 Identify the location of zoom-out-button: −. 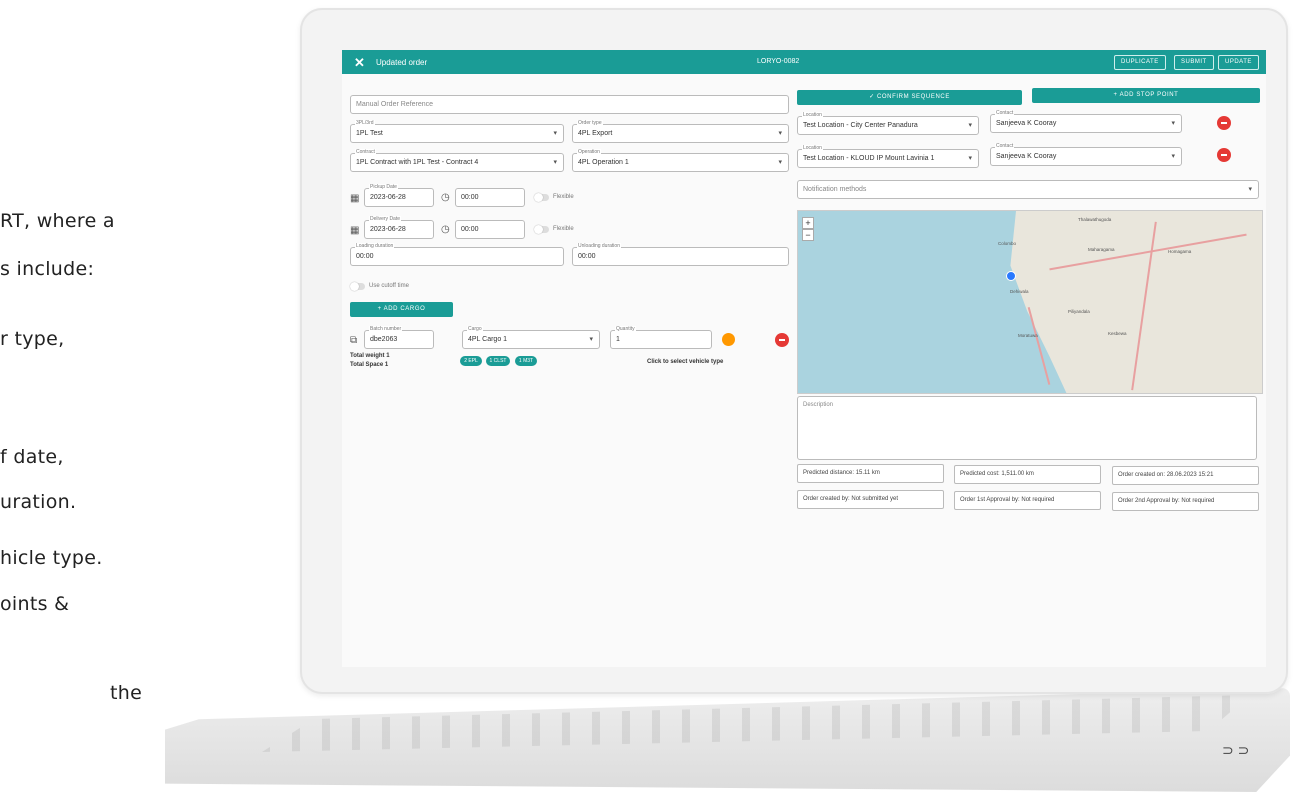
(808, 235).